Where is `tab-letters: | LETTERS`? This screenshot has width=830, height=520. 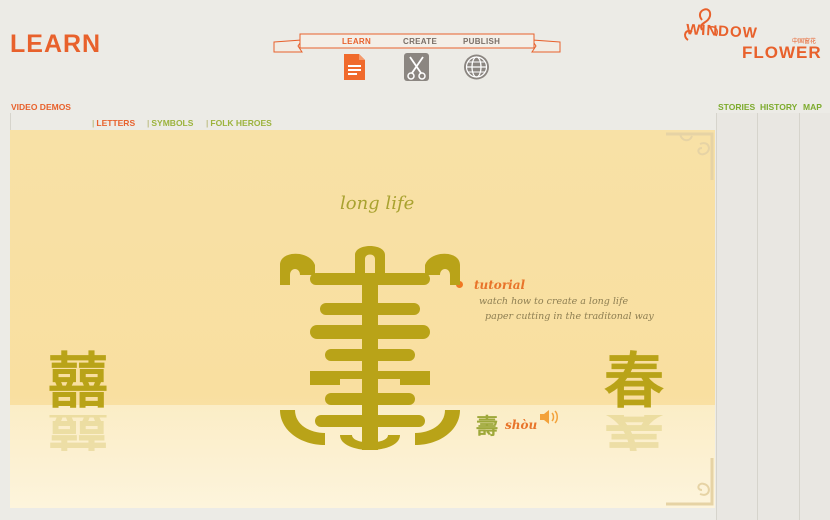
tab-letters: | LETTERS is located at coordinates (113, 123).